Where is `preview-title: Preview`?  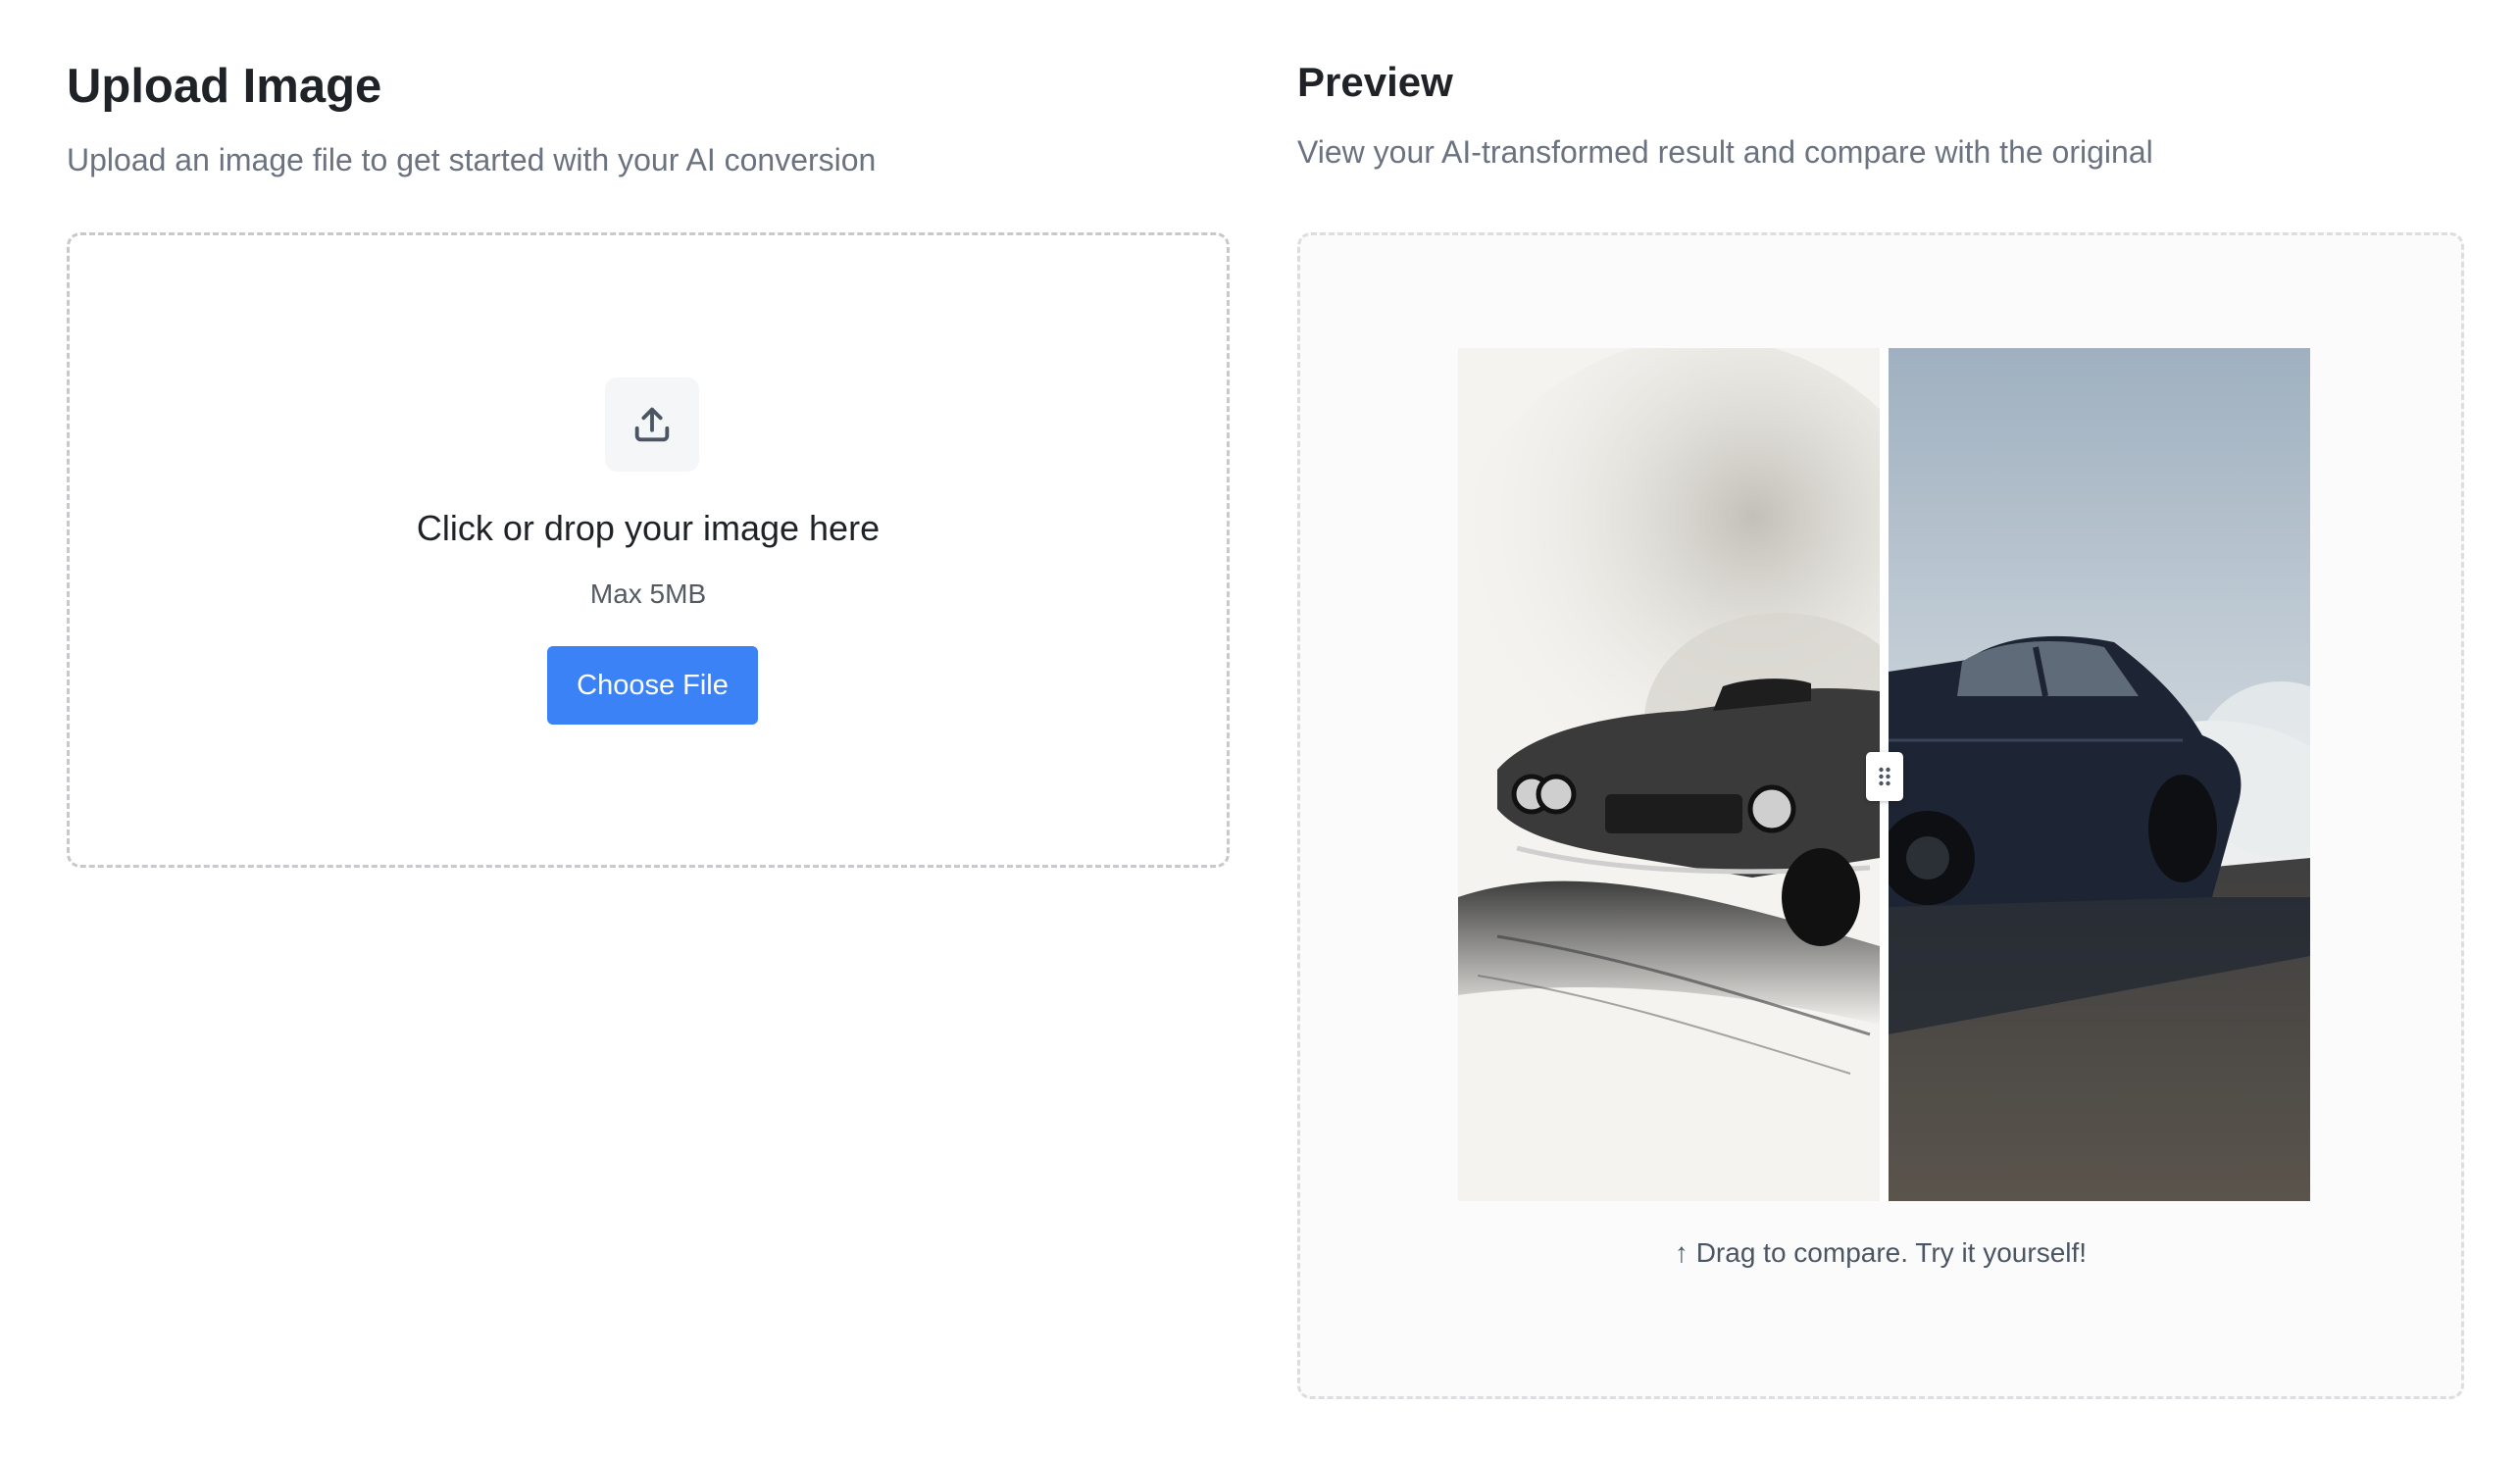 preview-title: Preview is located at coordinates (1375, 82).